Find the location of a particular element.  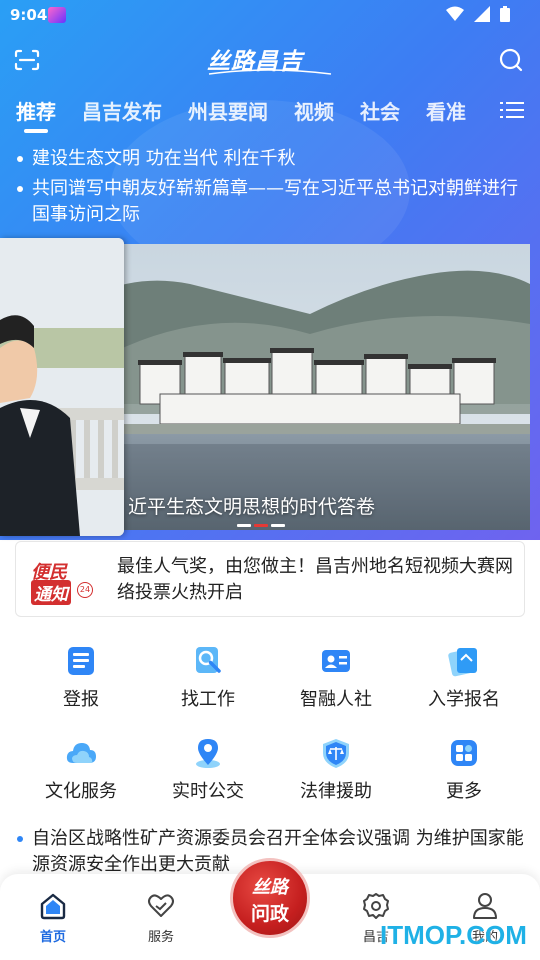

wifi-icon is located at coordinates (455, 13).